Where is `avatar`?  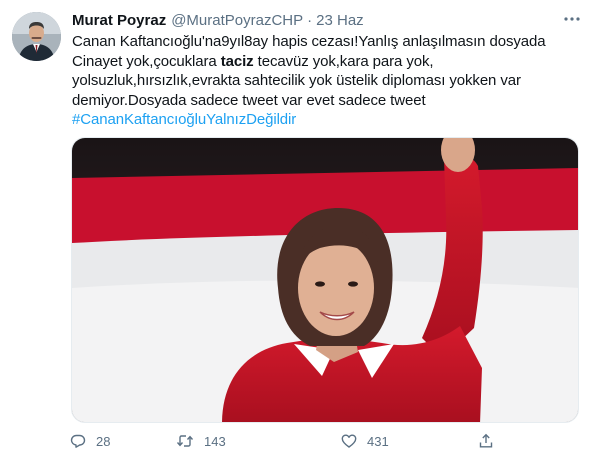 avatar is located at coordinates (36, 36).